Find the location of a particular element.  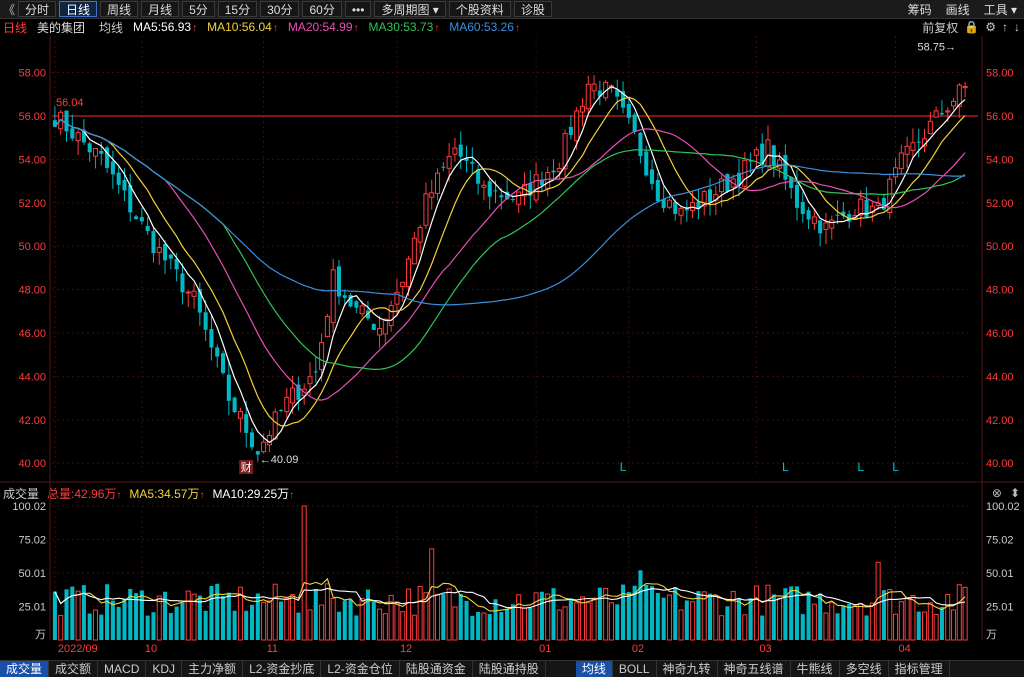

l-marker-0: L is located at coordinates (623, 467).